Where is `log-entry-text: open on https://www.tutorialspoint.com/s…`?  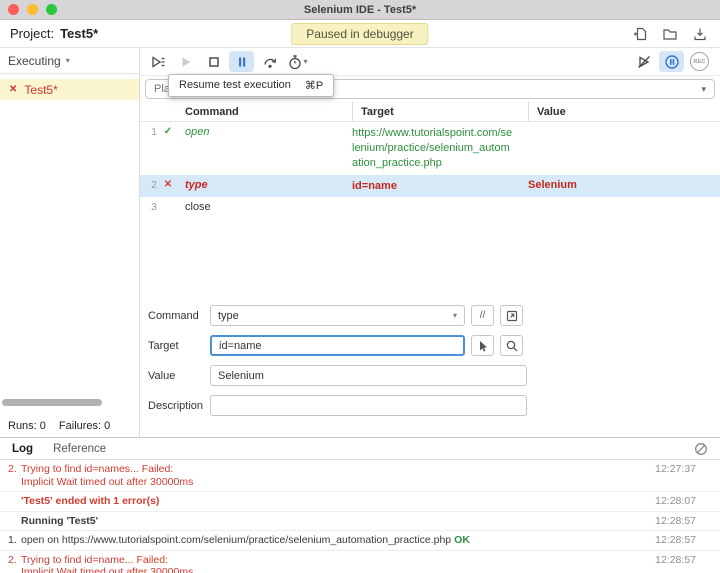 log-entry-text: open on https://www.tutorialspoint.com/s… is located at coordinates (236, 540).